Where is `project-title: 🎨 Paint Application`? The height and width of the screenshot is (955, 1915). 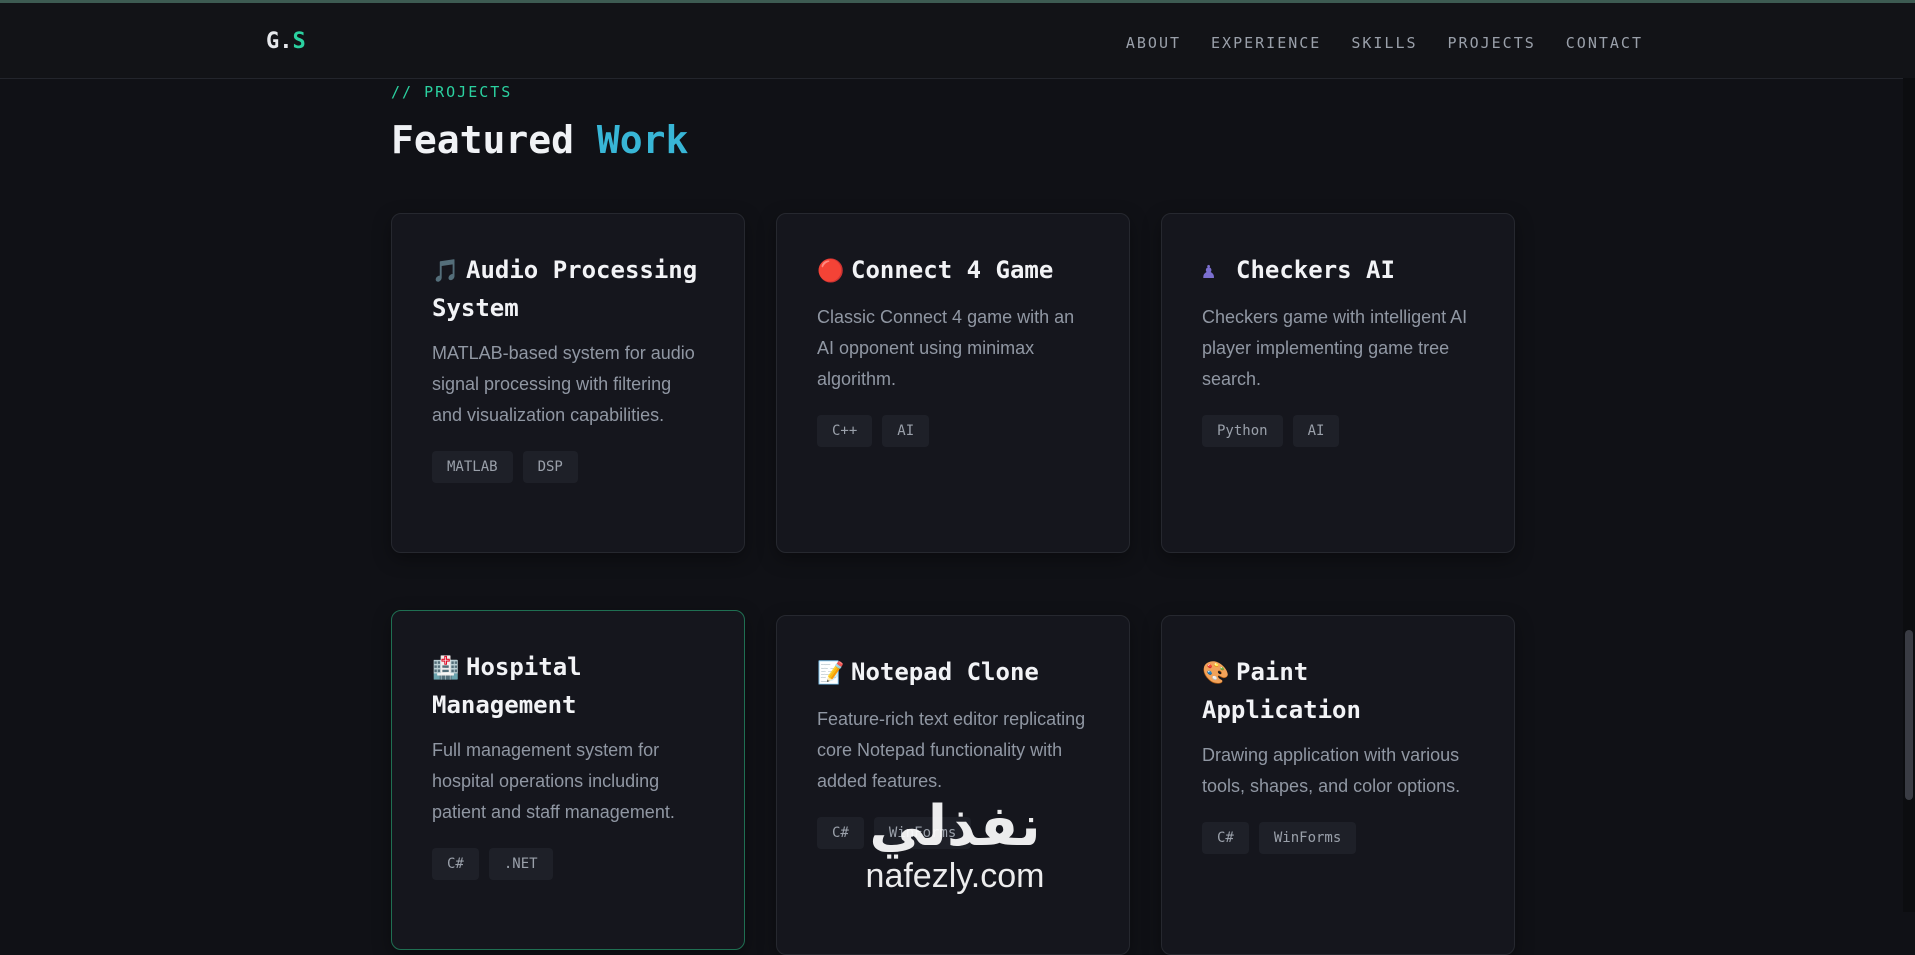
project-title: 🎨 Paint Application is located at coordinates (1281, 691).